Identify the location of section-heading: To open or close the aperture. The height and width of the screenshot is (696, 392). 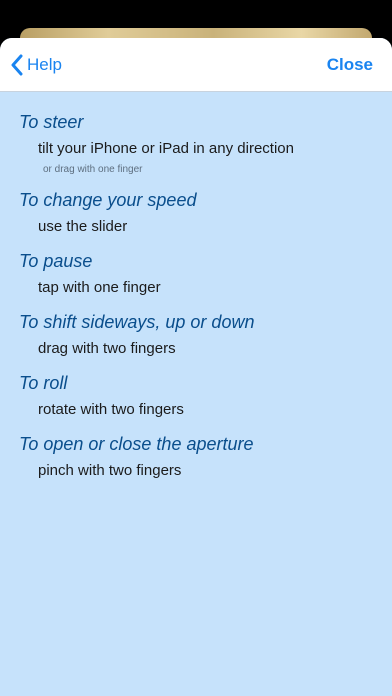
(136, 444).